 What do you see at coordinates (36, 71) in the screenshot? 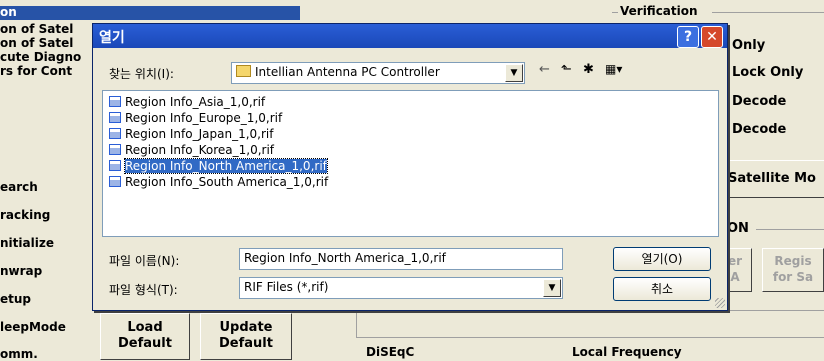
I see `left-item: rs for Cont` at bounding box center [36, 71].